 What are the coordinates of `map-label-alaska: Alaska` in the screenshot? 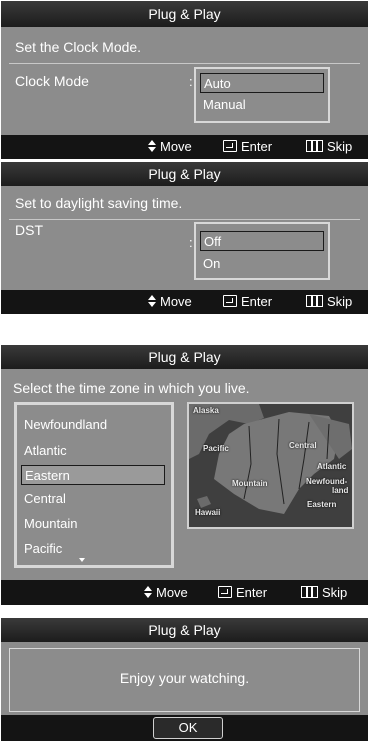 It's located at (206, 410).